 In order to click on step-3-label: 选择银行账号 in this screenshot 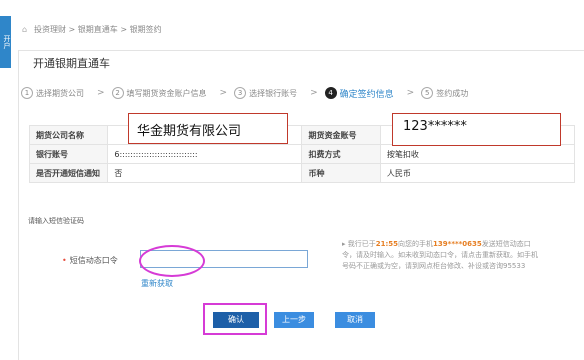, I will do `click(273, 93)`.